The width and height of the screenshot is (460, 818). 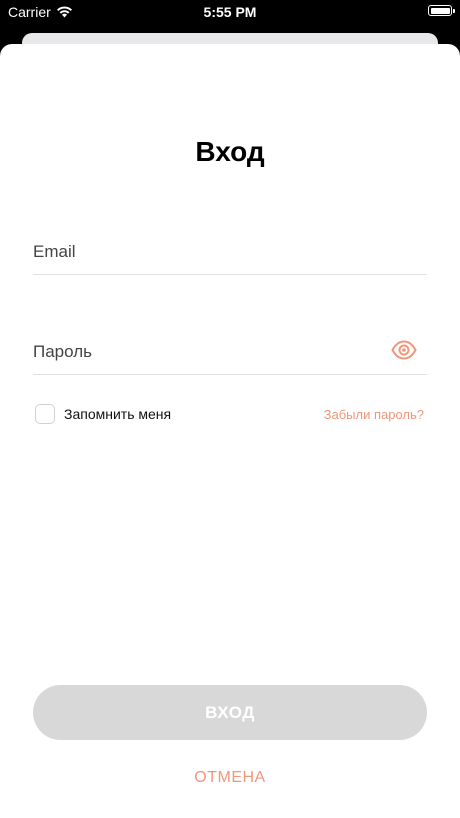 I want to click on email-field-container, so click(x=230, y=254).